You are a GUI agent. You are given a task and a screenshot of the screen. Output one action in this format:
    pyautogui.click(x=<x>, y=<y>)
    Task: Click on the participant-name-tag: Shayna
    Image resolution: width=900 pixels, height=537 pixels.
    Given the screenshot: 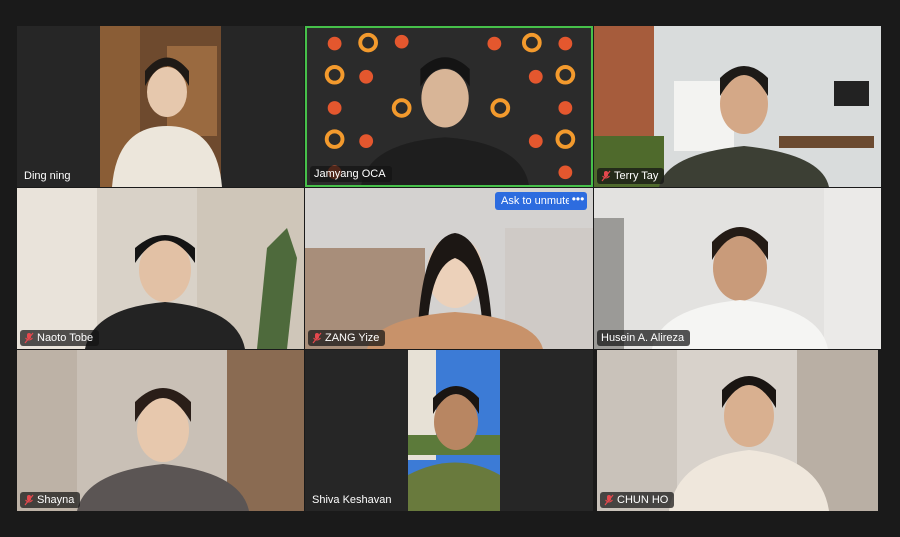 What is the action you would take?
    pyautogui.click(x=50, y=500)
    